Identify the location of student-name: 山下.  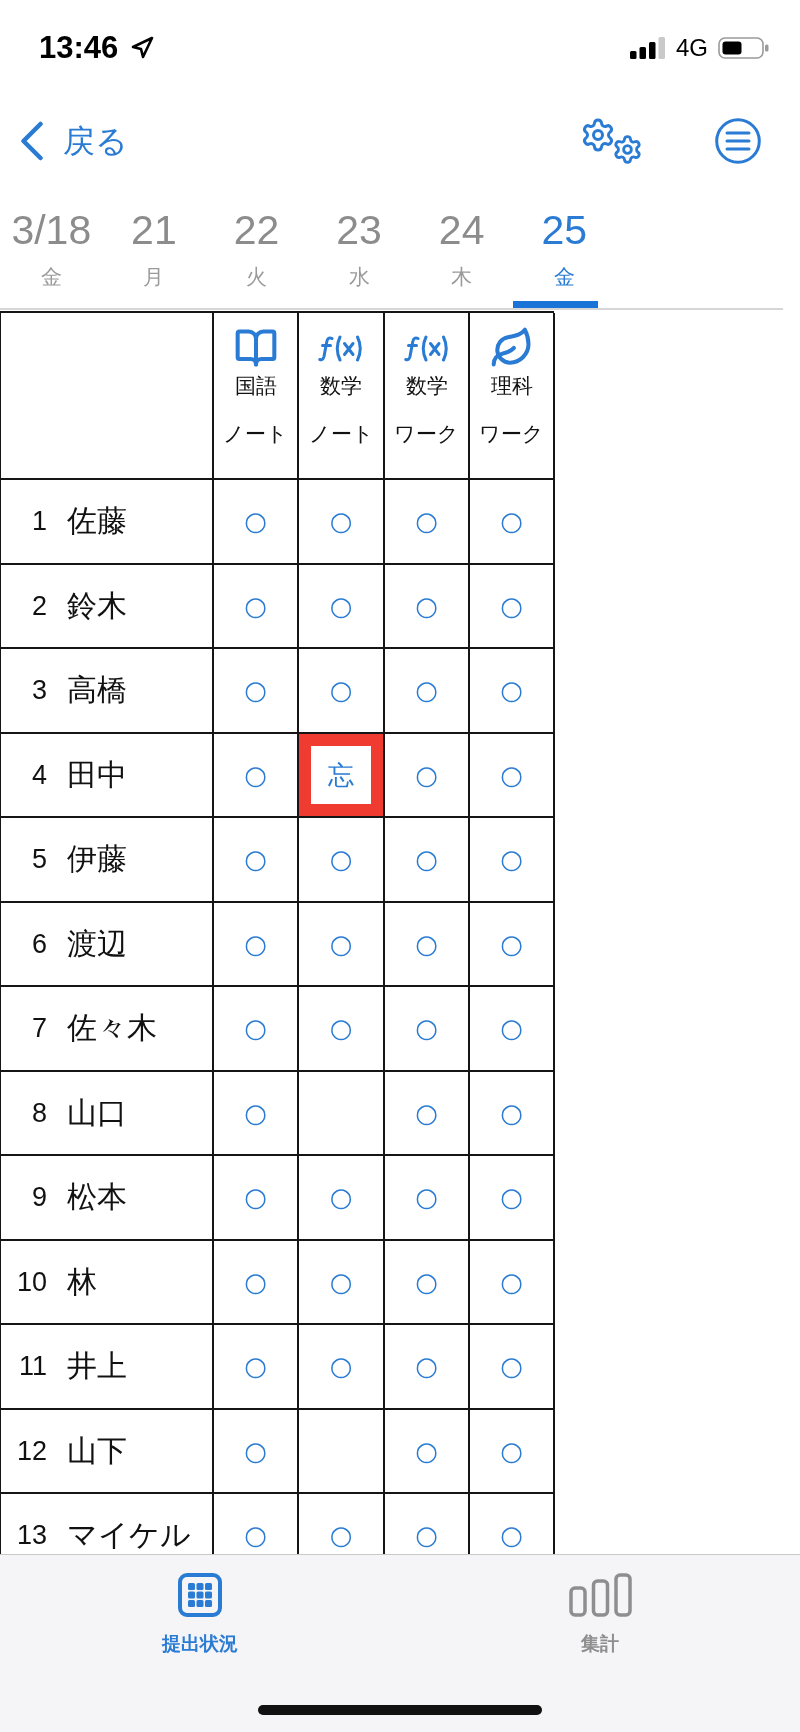
(97, 1450).